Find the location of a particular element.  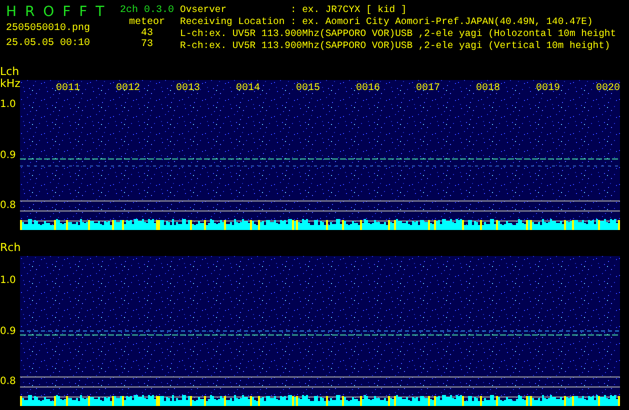

station-info: R-ch:ex. UV5R 113.900Mhz(SAPPORO VOR)USB ,2-ele yagi (Vertical 10m height) is located at coordinates (396, 46).